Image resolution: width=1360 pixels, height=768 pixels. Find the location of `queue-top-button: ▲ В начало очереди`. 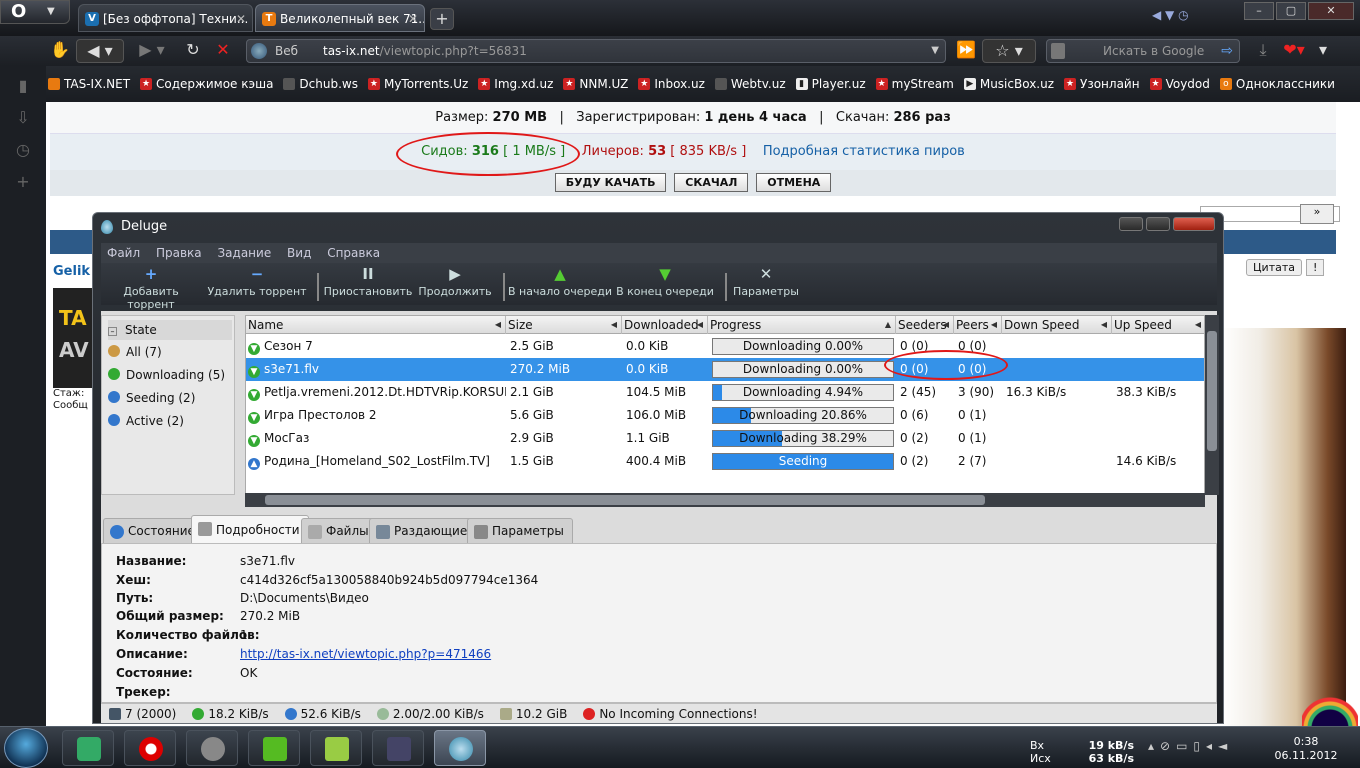

queue-top-button: ▲ В начало очереди is located at coordinates (560, 284).